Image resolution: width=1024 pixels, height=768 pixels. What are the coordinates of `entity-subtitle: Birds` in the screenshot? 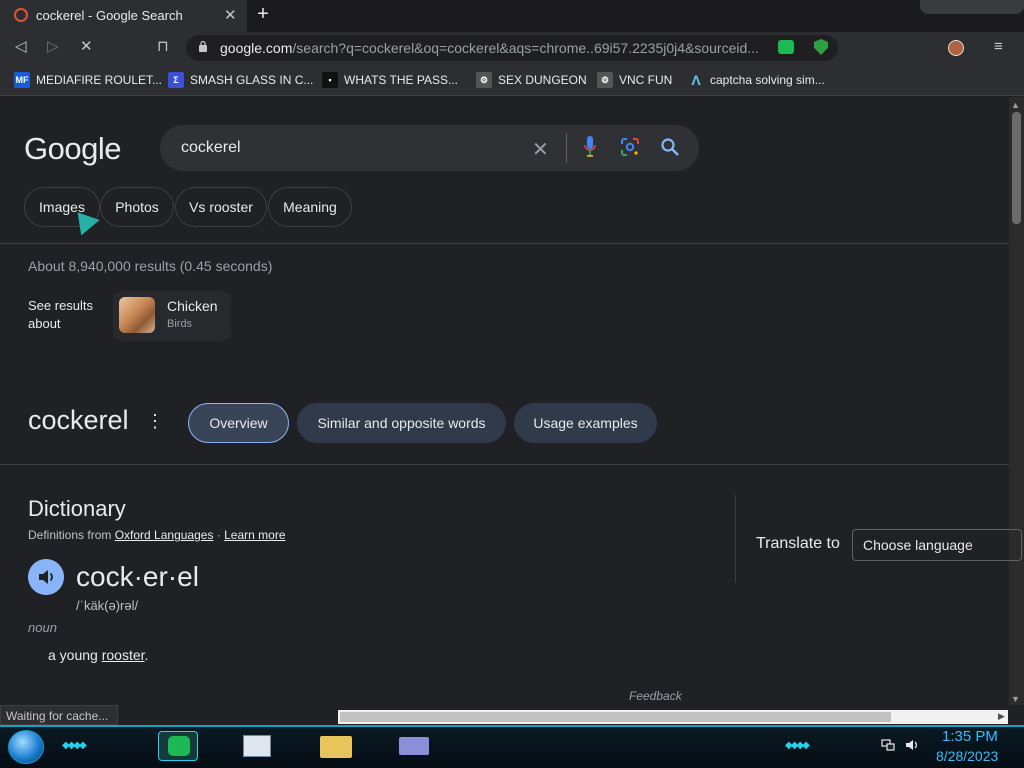 It's located at (180, 324).